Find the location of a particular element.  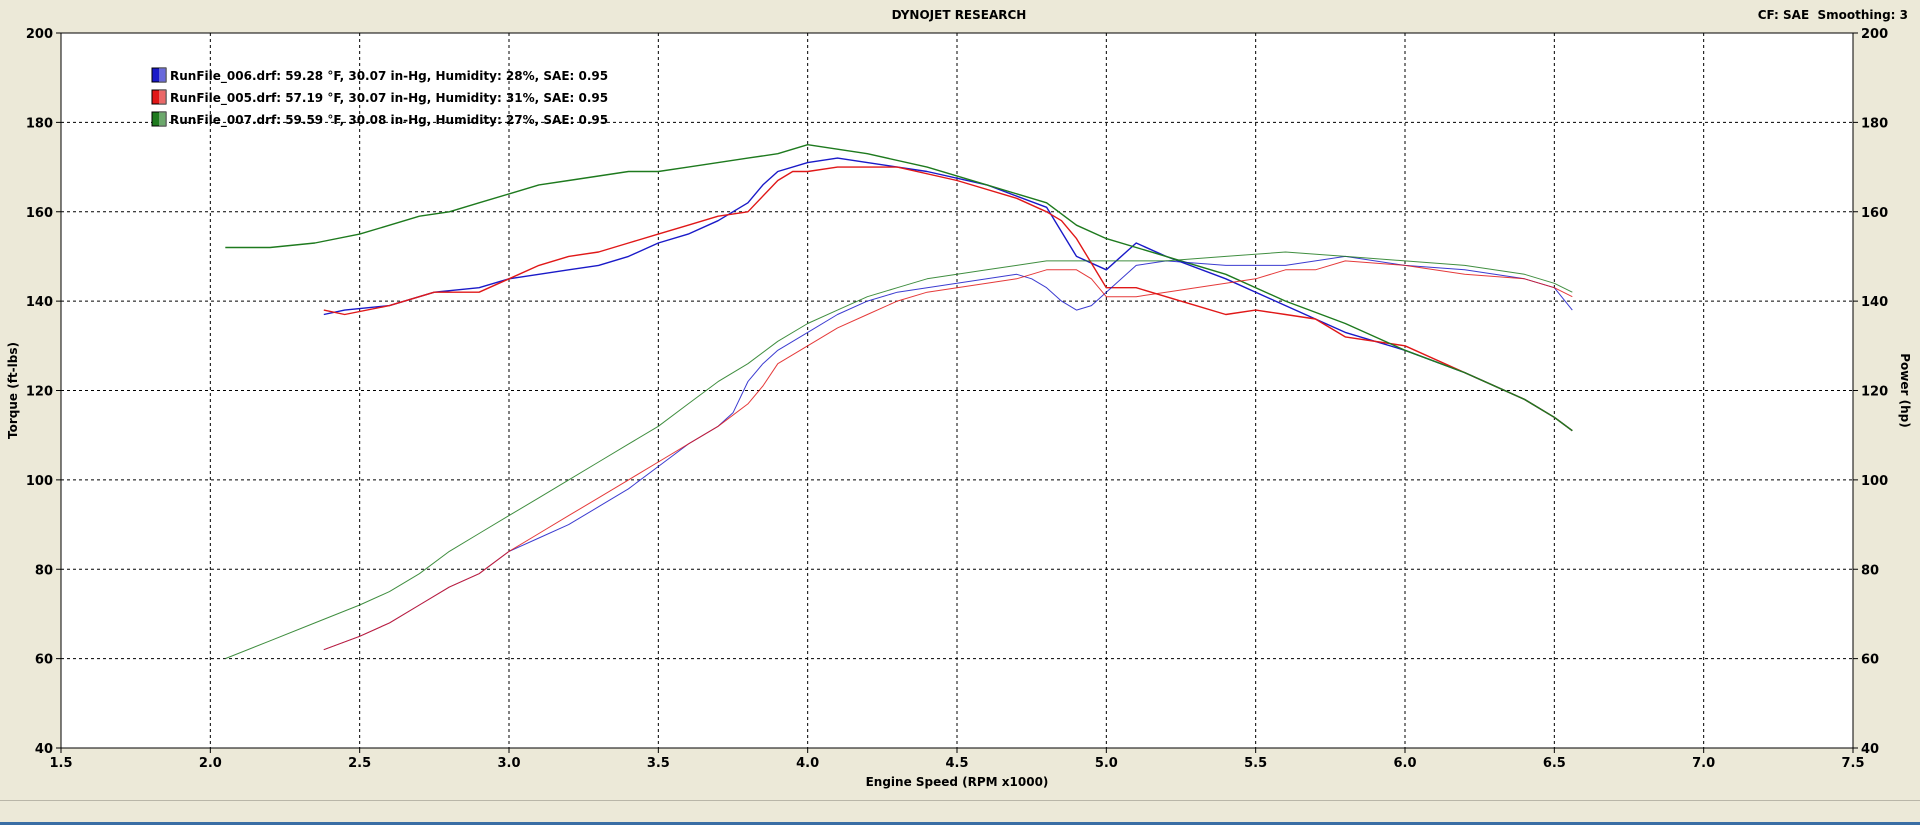

y-tick-label-right: 60 is located at coordinates (1870, 660).